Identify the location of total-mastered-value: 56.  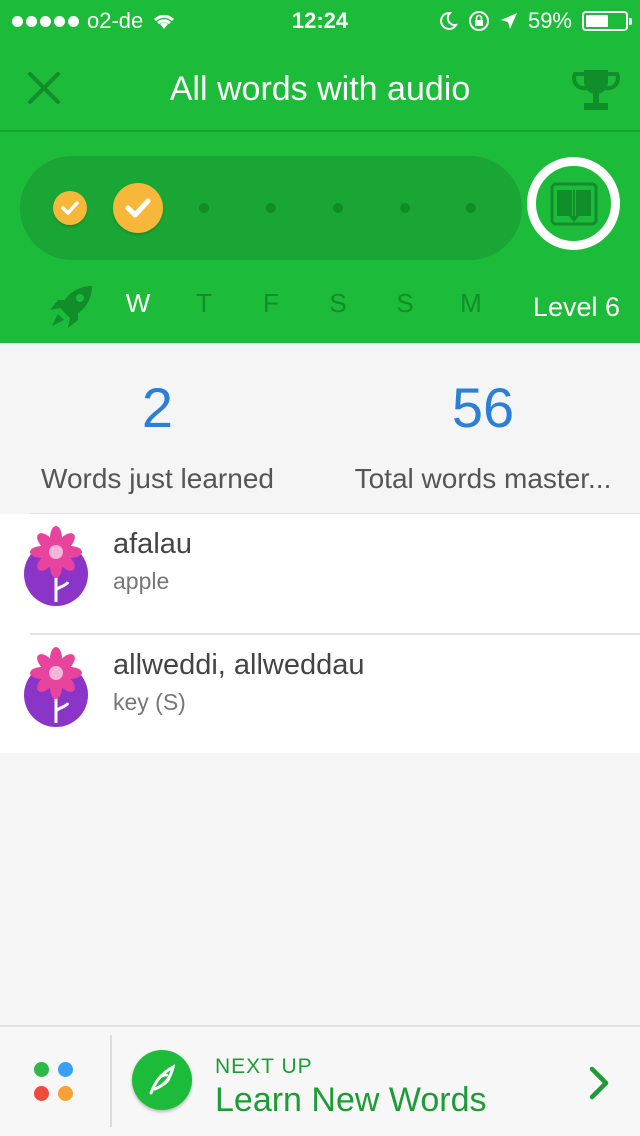
(483, 407).